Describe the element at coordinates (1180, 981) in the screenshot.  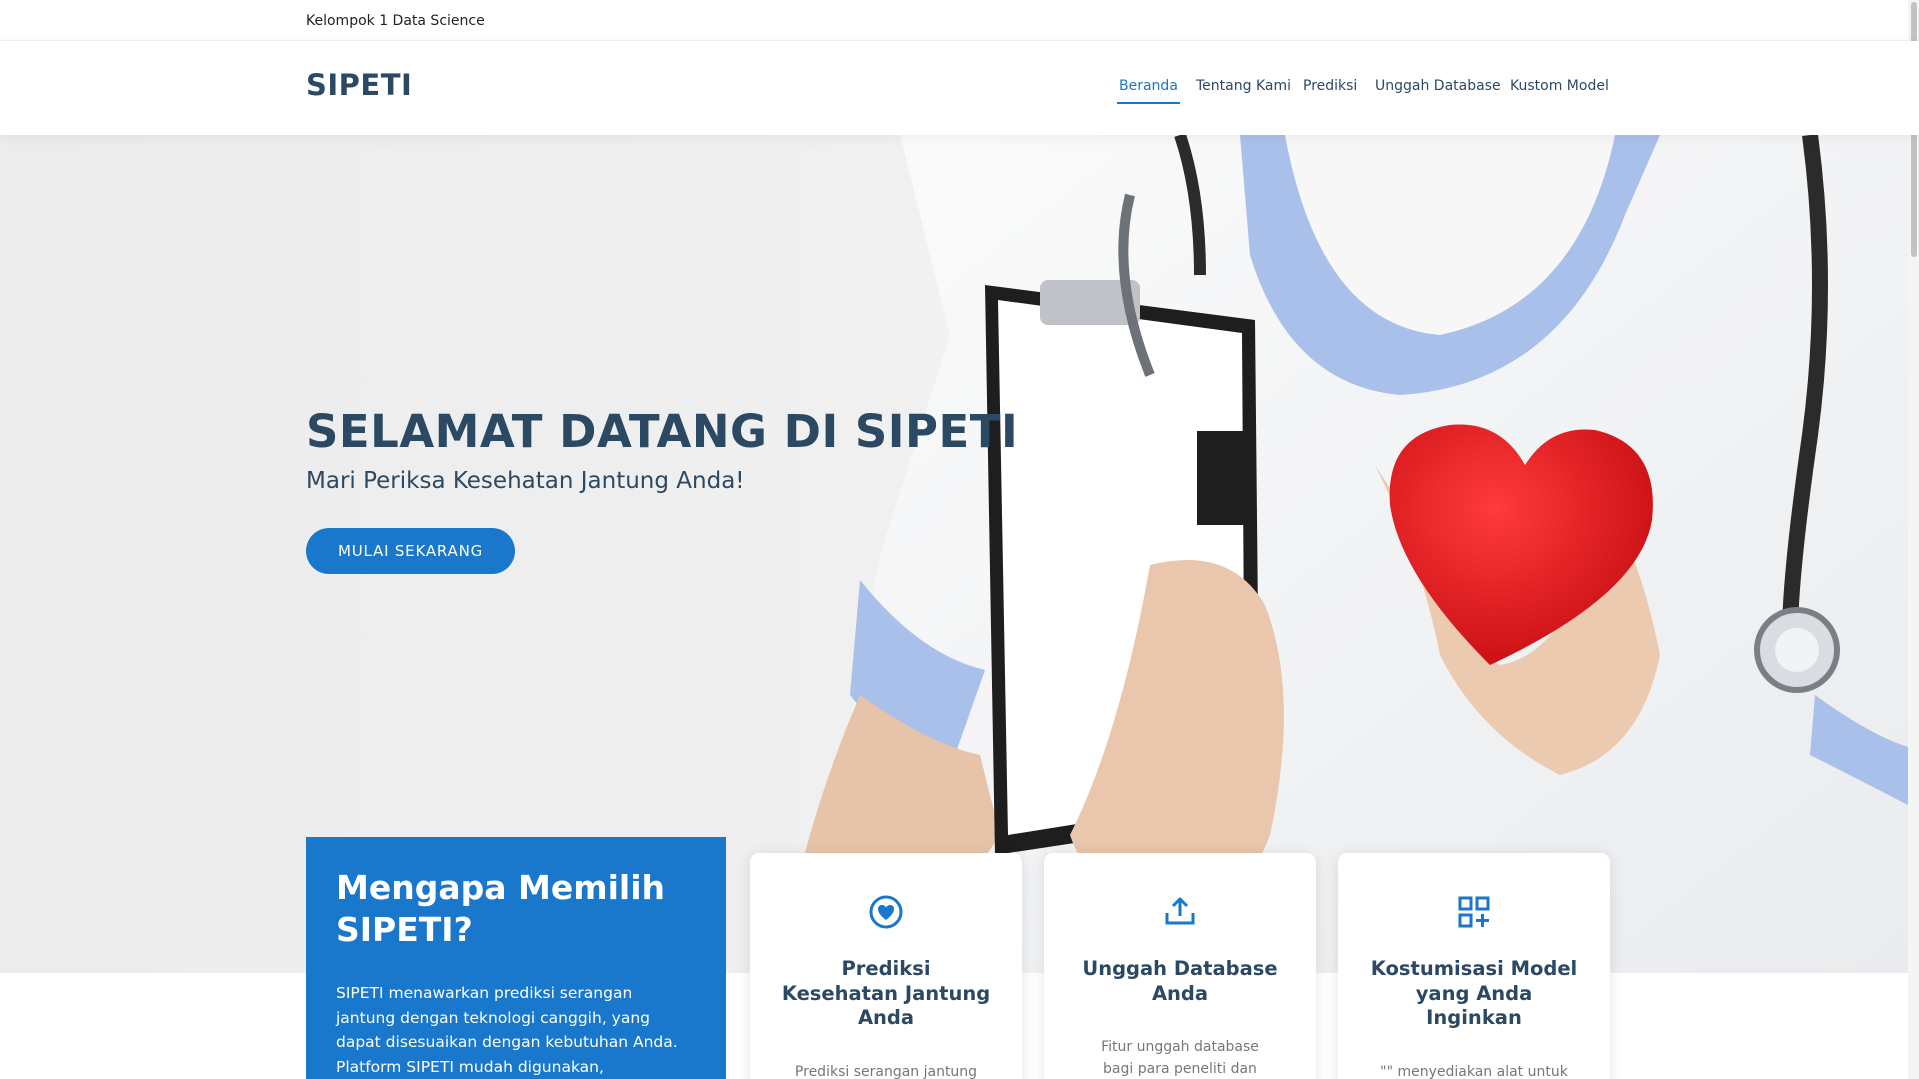
I see `card-title: Unggah Database Anda` at that location.